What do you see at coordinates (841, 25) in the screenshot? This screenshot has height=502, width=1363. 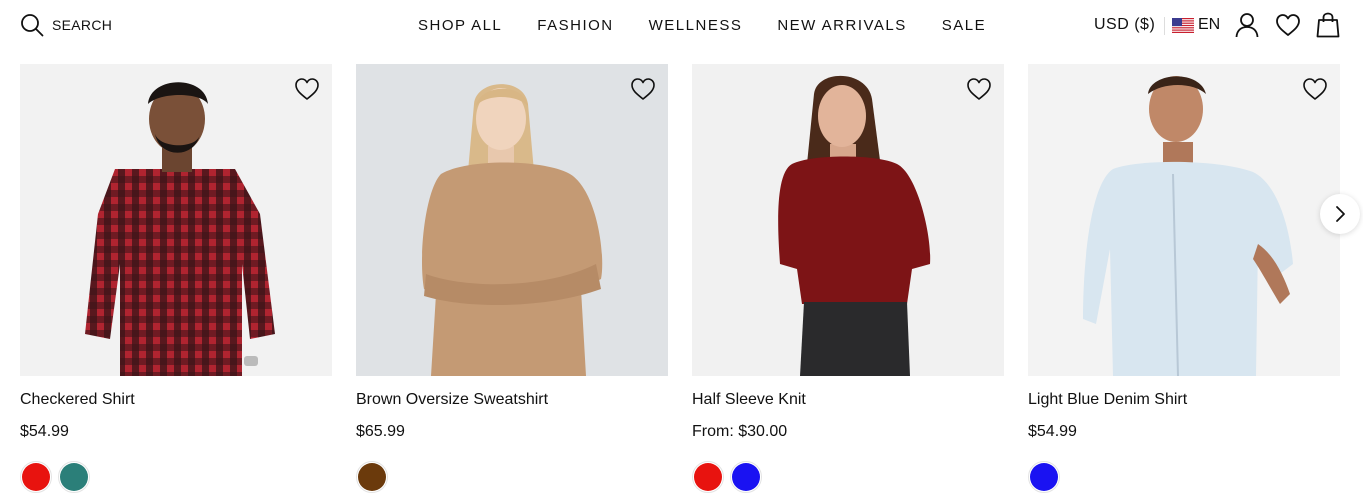 I see `nav-new-arrivals: NEW ARRIVALS` at bounding box center [841, 25].